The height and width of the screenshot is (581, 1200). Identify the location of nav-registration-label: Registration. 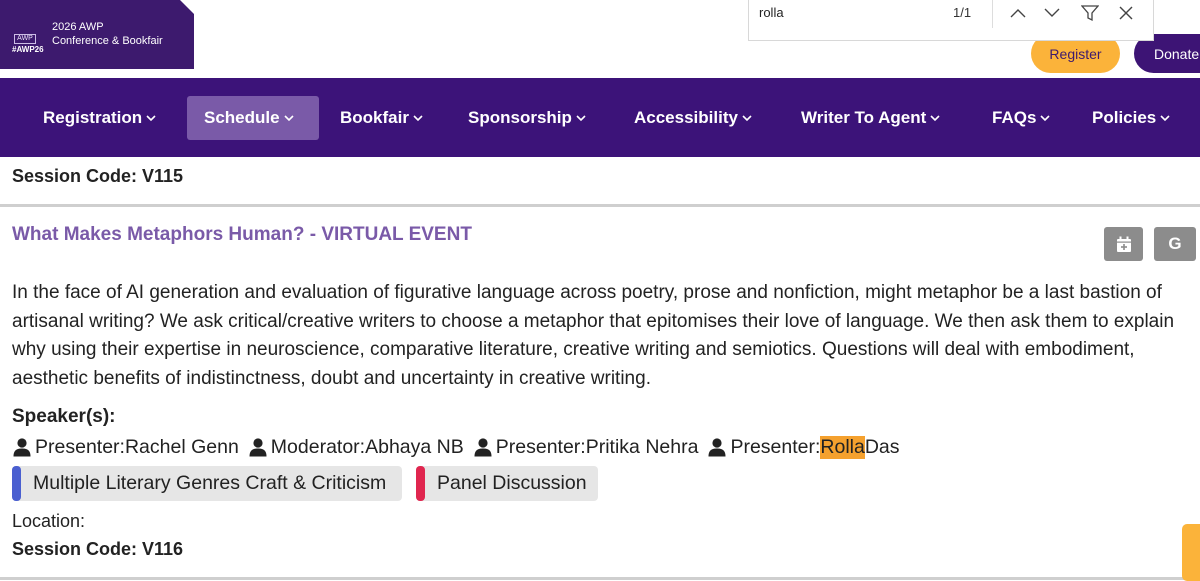
(93, 117).